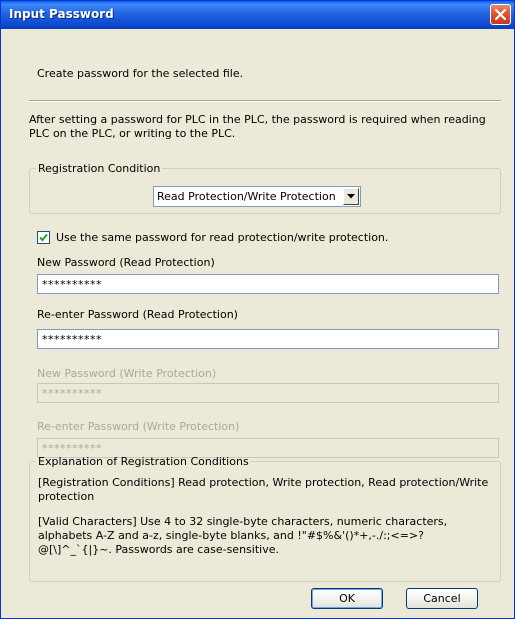 This screenshot has width=515, height=619. Describe the element at coordinates (140, 73) in the screenshot. I see `intro-text: Create password for the selected file.` at that location.